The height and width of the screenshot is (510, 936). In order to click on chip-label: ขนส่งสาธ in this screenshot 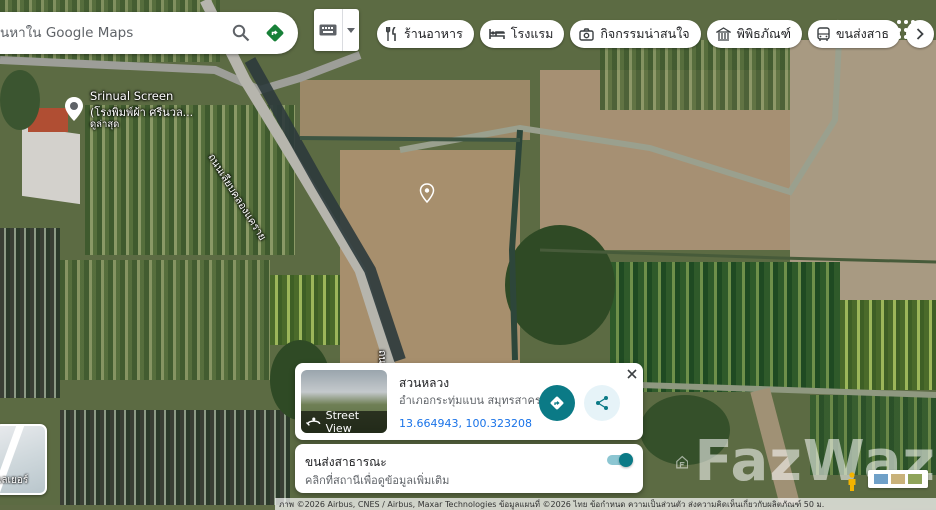, I will do `click(862, 33)`.